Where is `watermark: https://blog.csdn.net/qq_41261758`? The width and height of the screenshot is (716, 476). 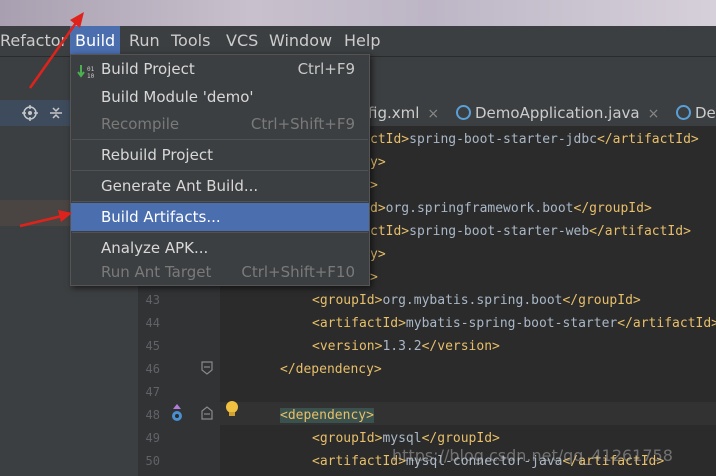 watermark: https://blog.csdn.net/qq_41261758 is located at coordinates (532, 455).